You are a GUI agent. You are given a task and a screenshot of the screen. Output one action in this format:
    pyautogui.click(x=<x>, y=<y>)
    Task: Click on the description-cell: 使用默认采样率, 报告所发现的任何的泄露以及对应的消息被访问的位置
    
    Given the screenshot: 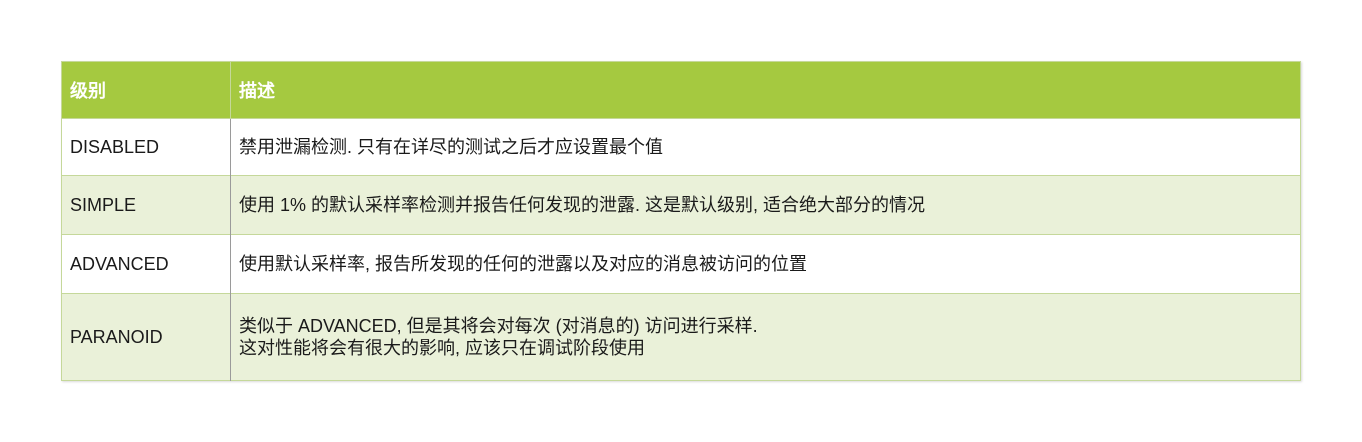 What is the action you would take?
    pyautogui.click(x=765, y=264)
    